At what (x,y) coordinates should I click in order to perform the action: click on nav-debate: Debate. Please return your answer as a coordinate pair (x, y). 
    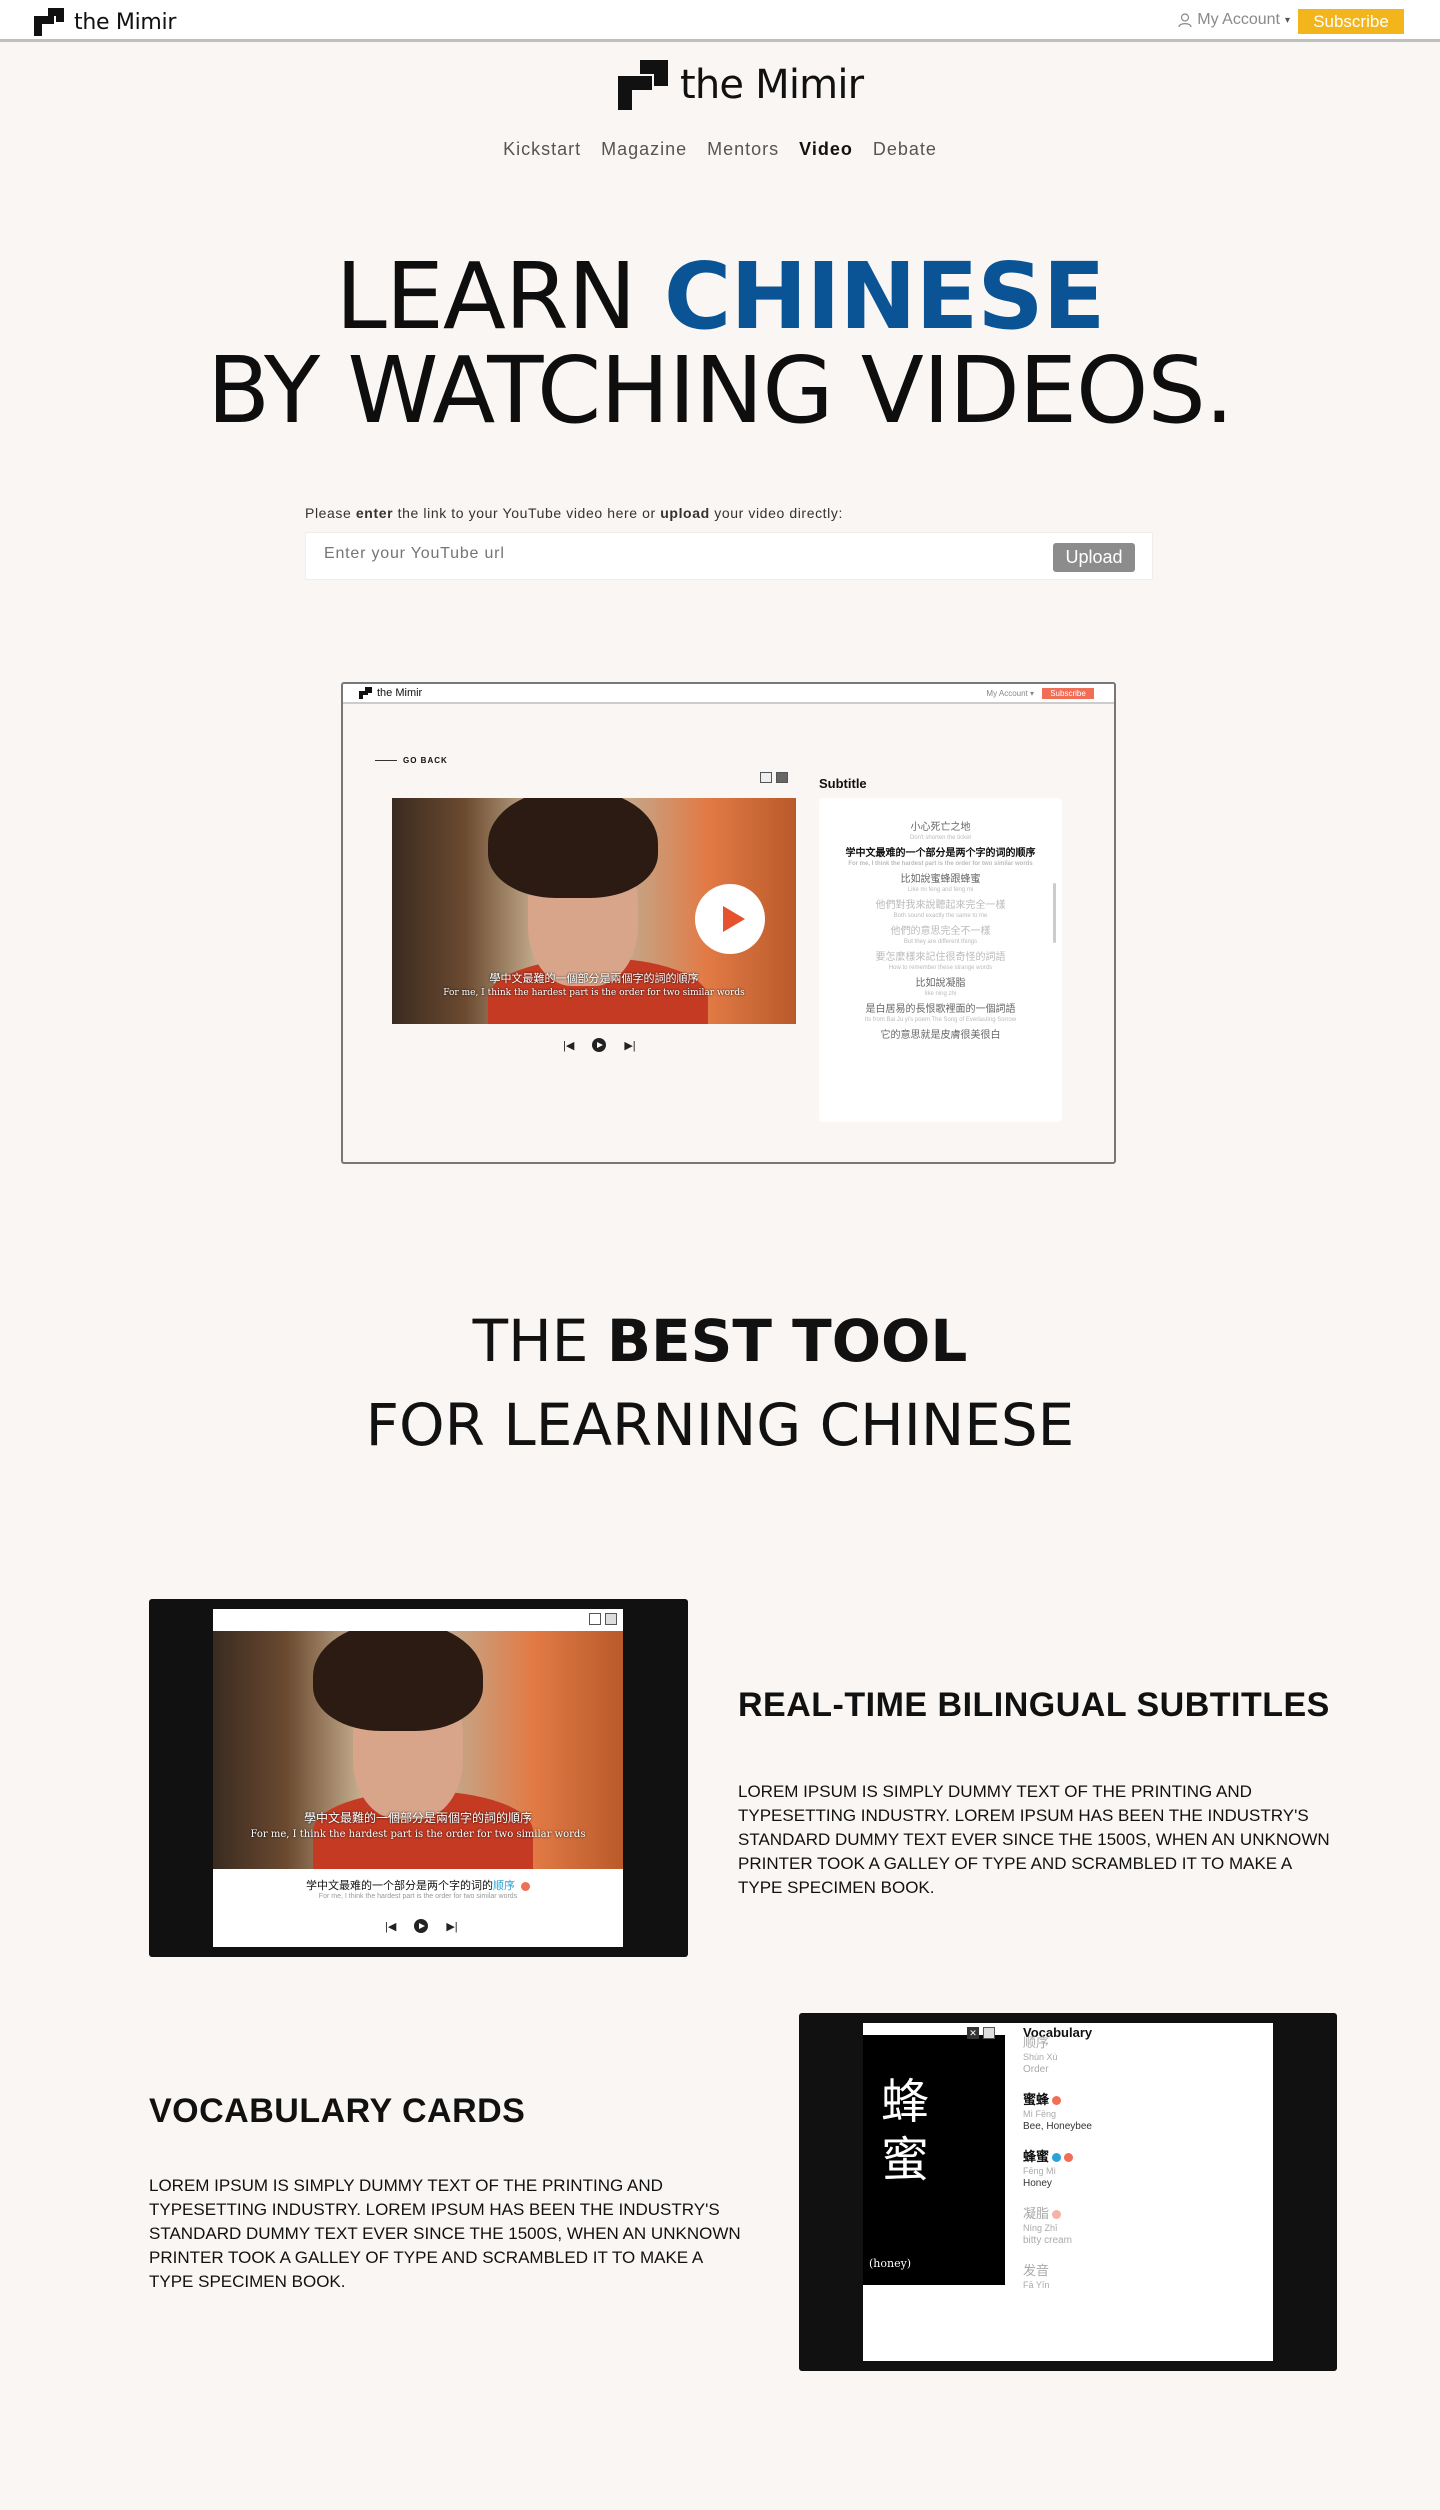
    Looking at the image, I should click on (905, 149).